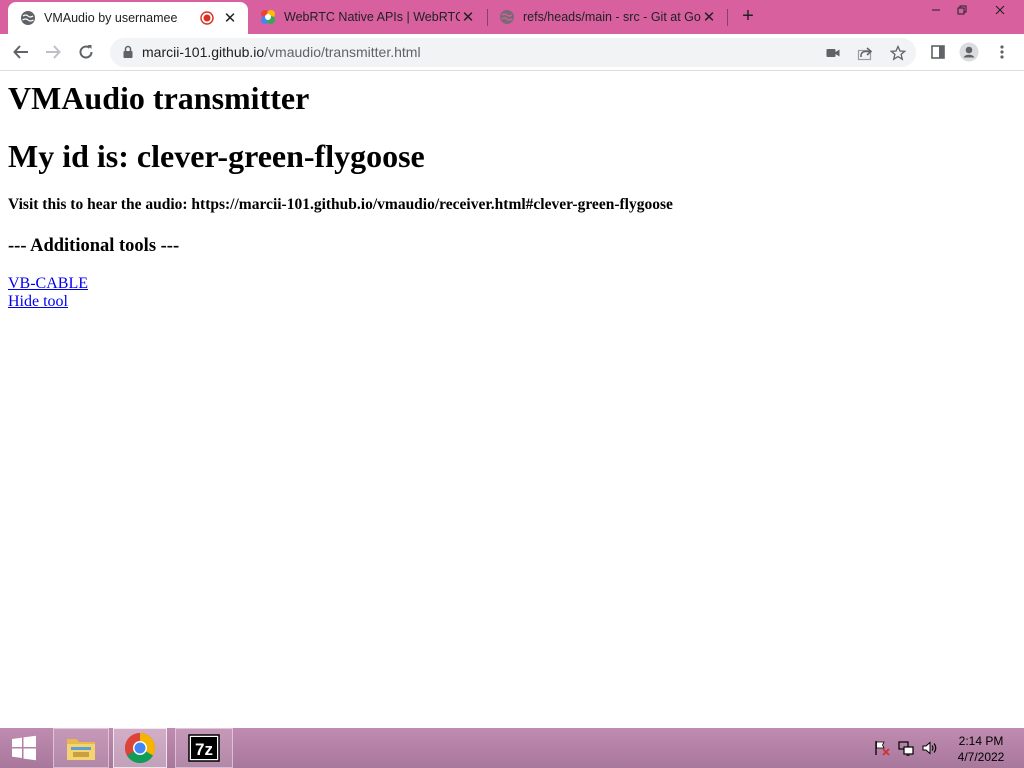 This screenshot has height=768, width=1024. I want to click on share-icon, so click(865, 53).